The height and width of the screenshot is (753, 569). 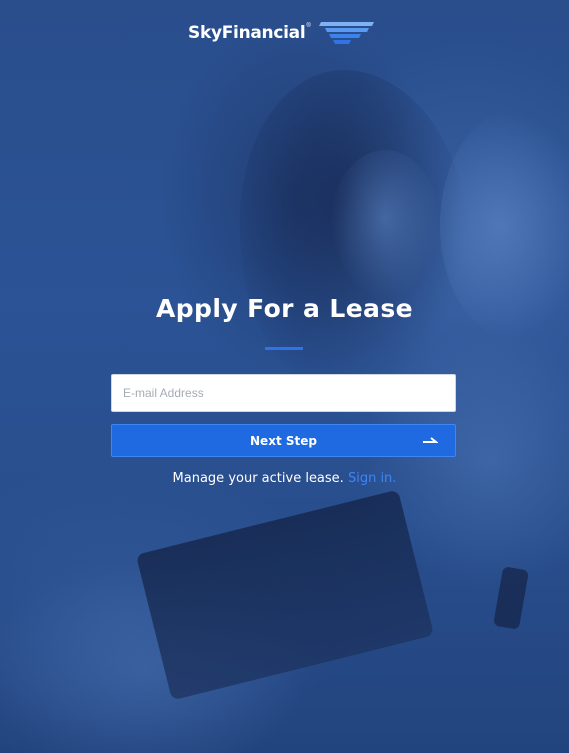 I want to click on page-title: Apply For a Lease, so click(x=284, y=308).